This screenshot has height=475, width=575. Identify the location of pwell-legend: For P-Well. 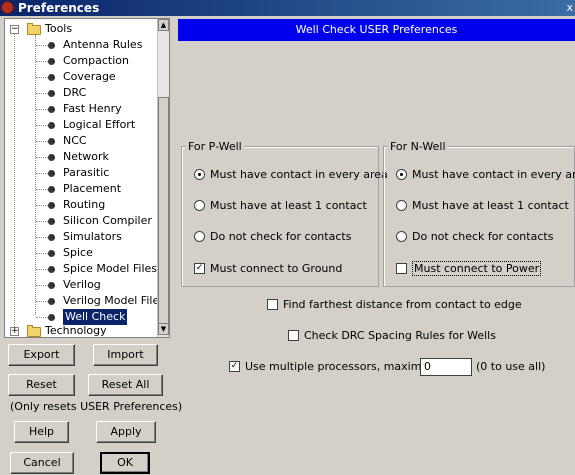
(215, 146).